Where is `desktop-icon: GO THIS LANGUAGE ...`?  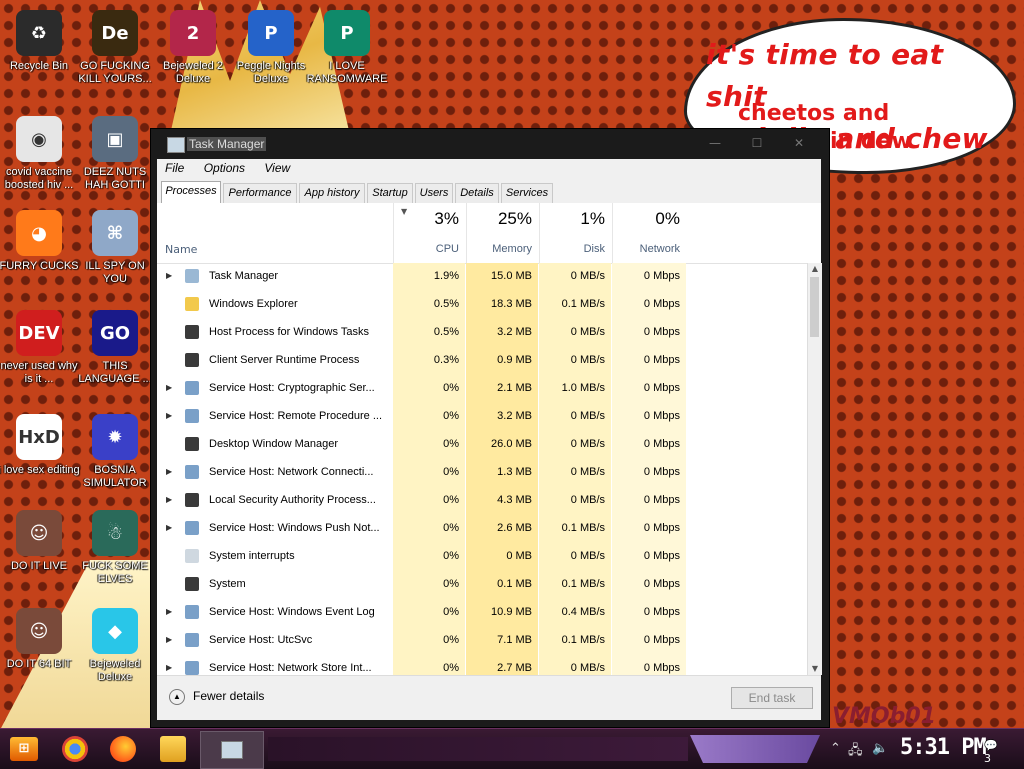
desktop-icon: GO THIS LANGUAGE ... is located at coordinates (115, 348).